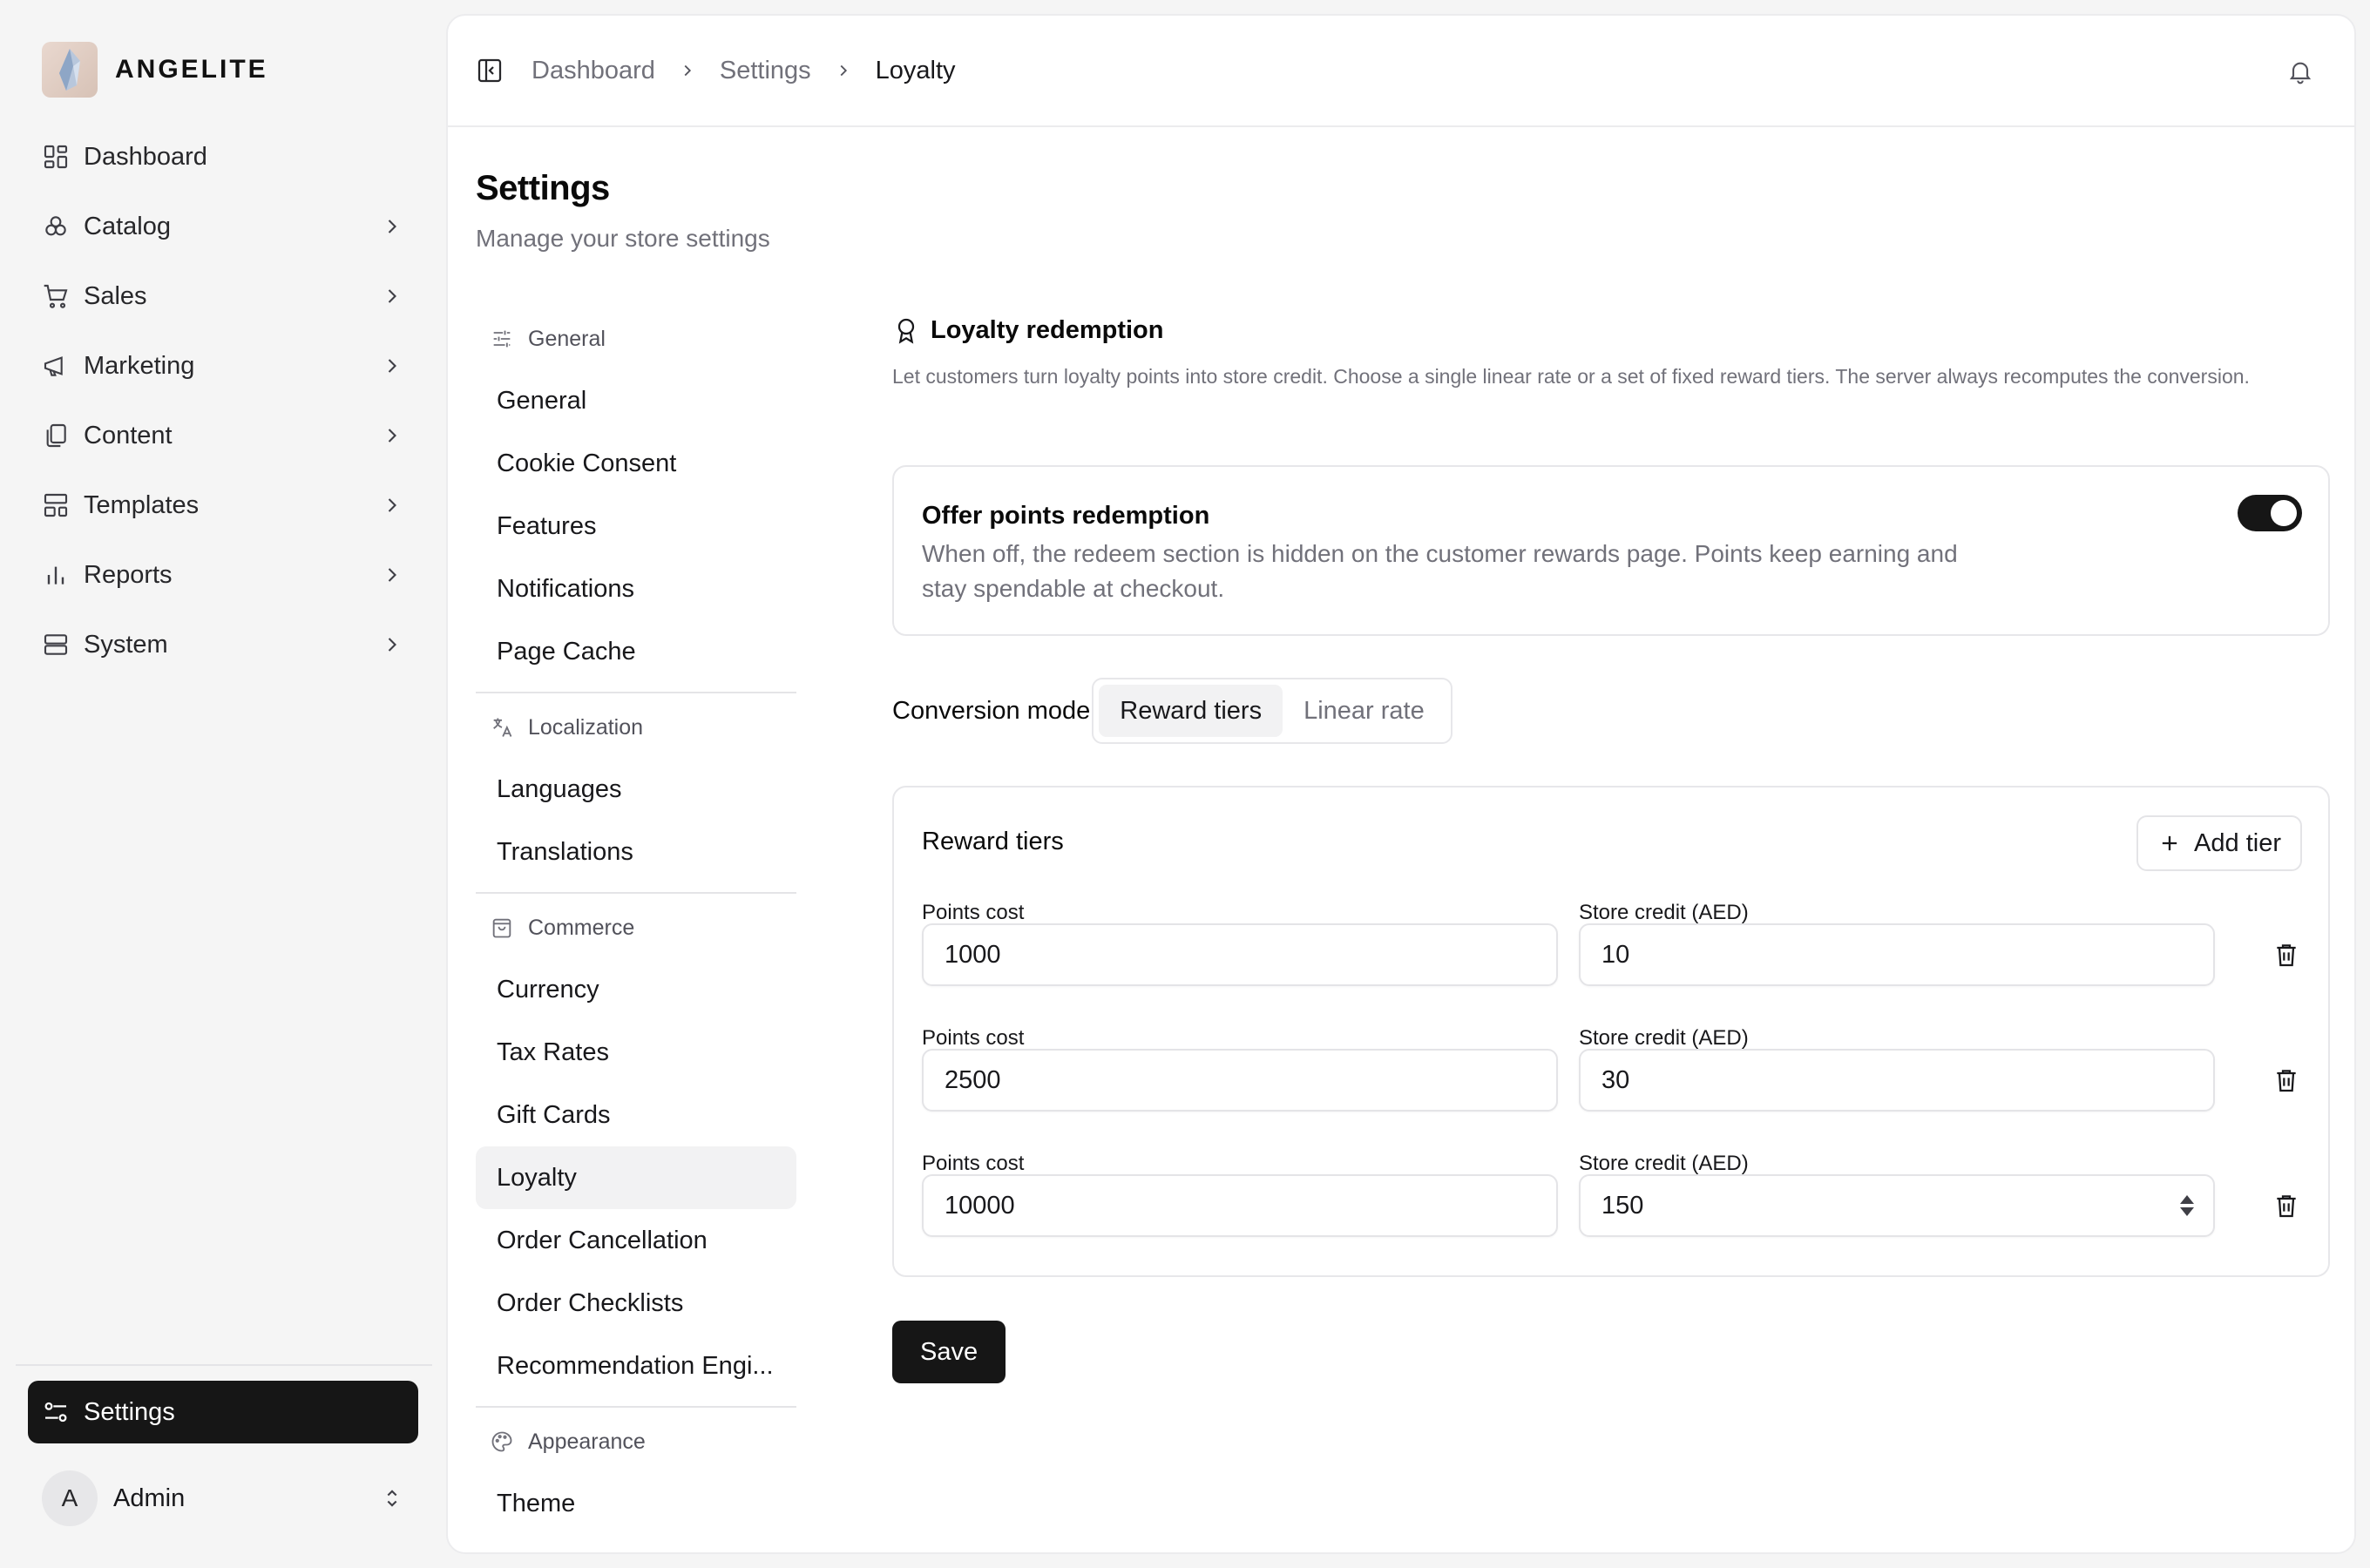 This screenshot has height=1568, width=2370. I want to click on sidebar-item-reports: Reports, so click(223, 575).